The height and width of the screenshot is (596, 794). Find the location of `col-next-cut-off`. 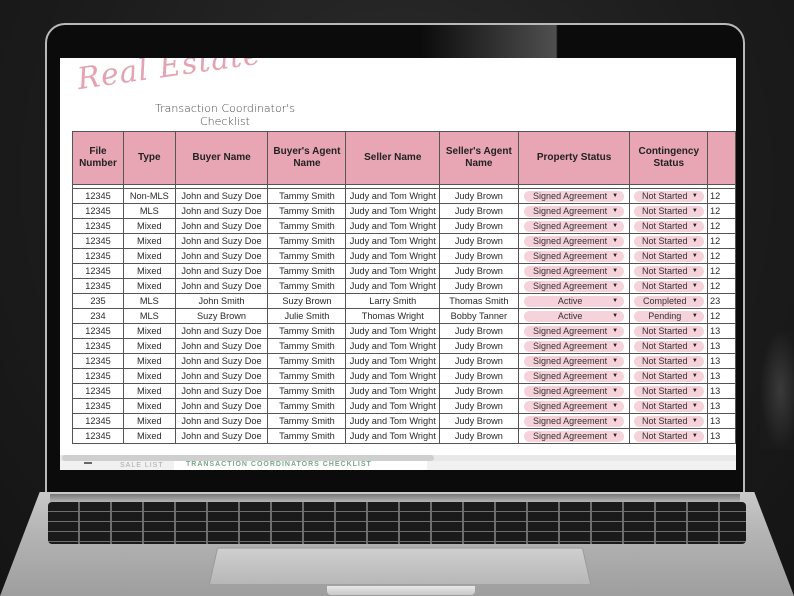

col-next-cut-off is located at coordinates (721, 158).